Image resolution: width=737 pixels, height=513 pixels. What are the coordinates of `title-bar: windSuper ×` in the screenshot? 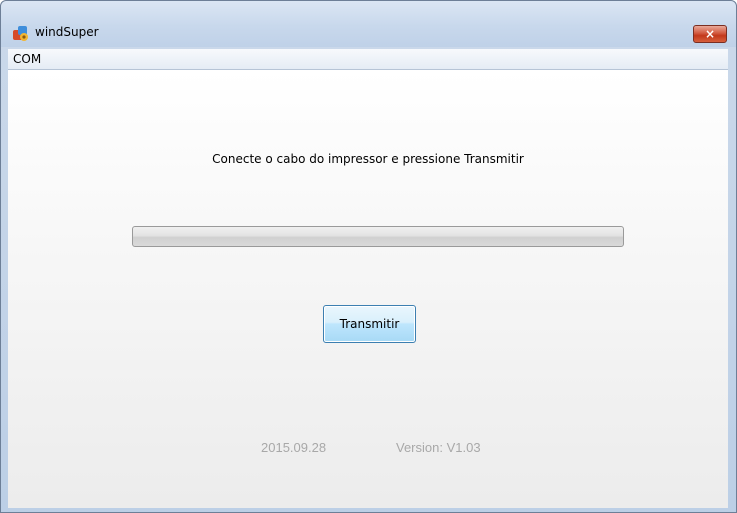 It's located at (368, 24).